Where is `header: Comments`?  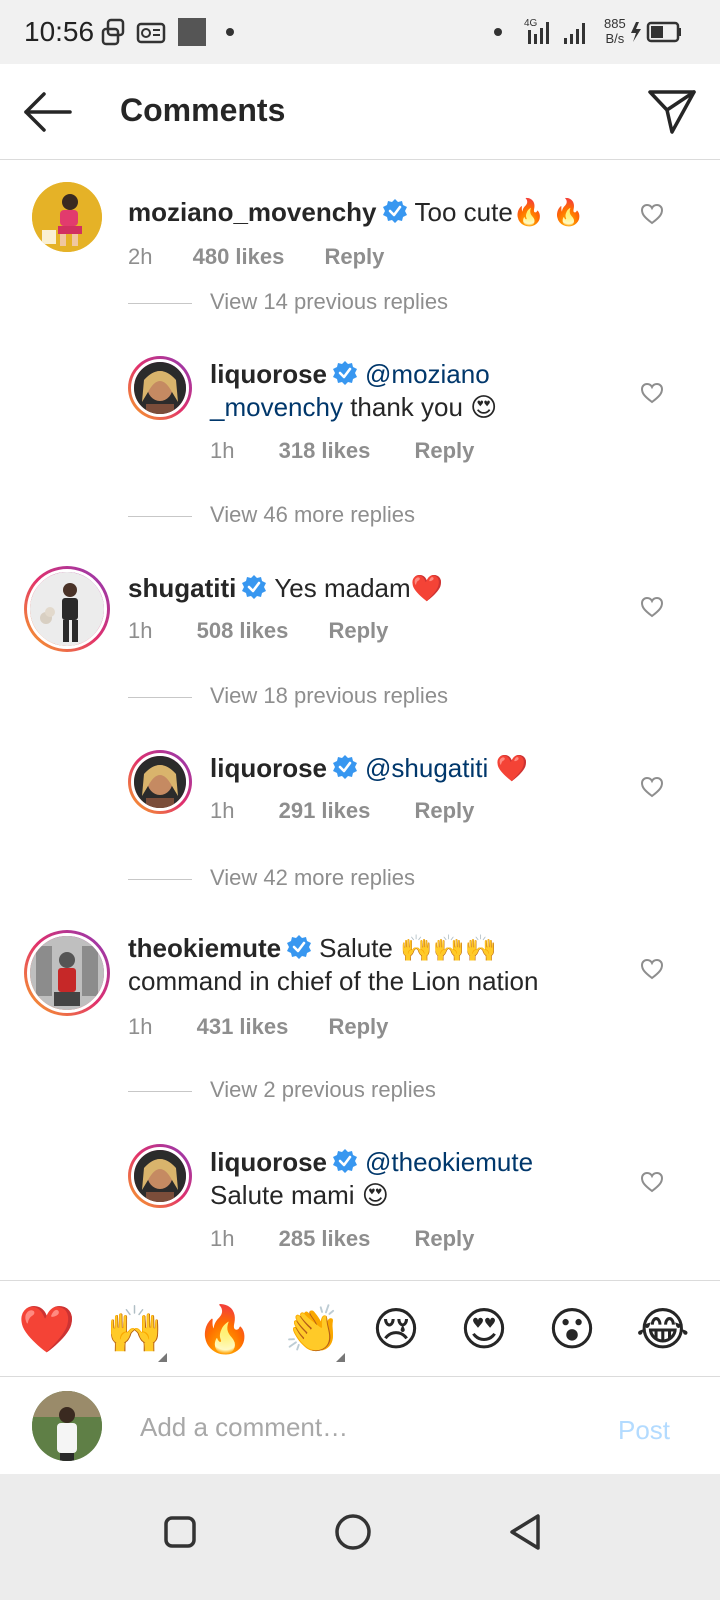 header: Comments is located at coordinates (360, 112).